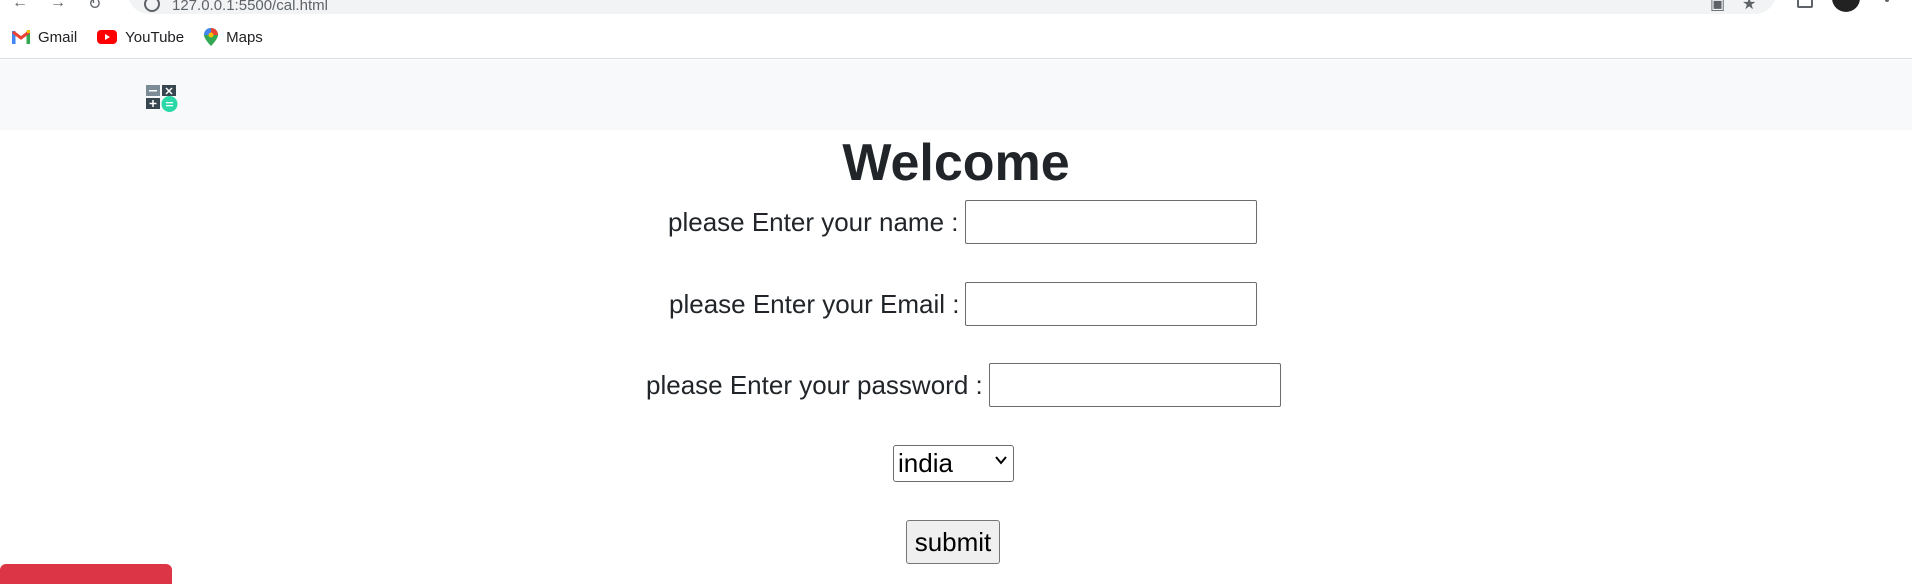  What do you see at coordinates (1749, 7) in the screenshot?
I see `bookmark-star-icon: ★` at bounding box center [1749, 7].